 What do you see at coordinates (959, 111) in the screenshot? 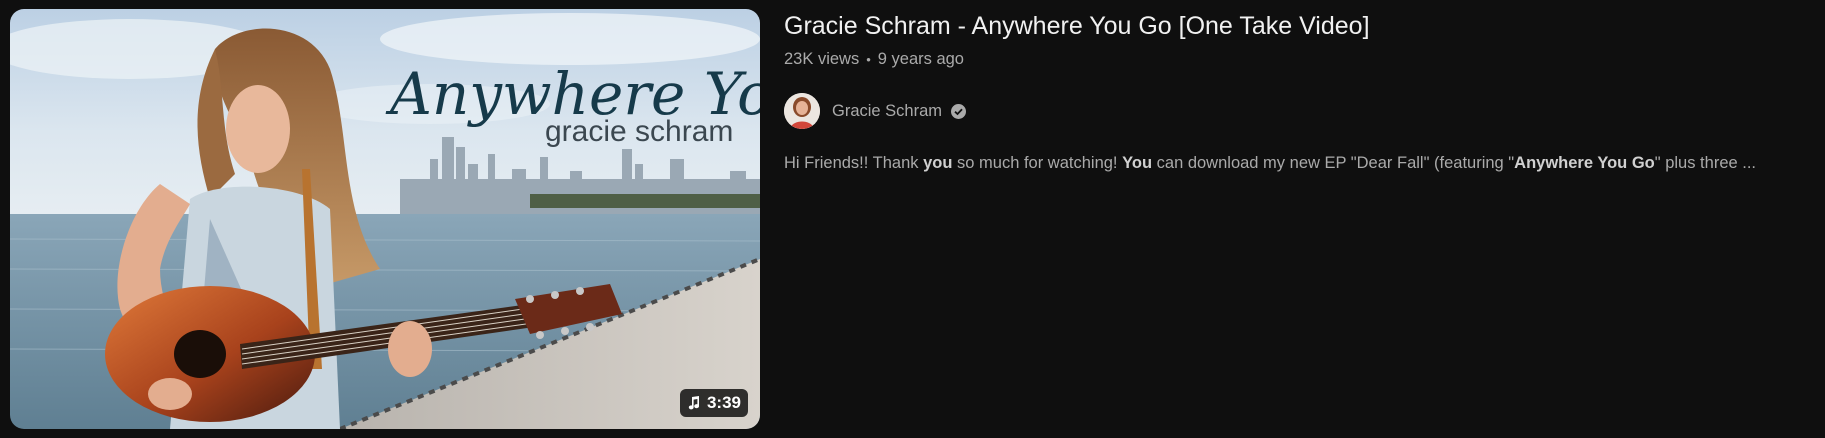
I see `verified-check-icon` at bounding box center [959, 111].